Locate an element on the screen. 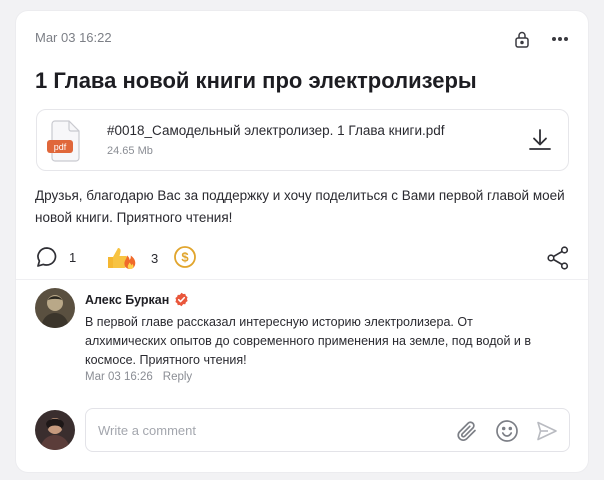 The image size is (604, 480). comment-meta: Mar 03 16:26 Reply is located at coordinates (138, 377).